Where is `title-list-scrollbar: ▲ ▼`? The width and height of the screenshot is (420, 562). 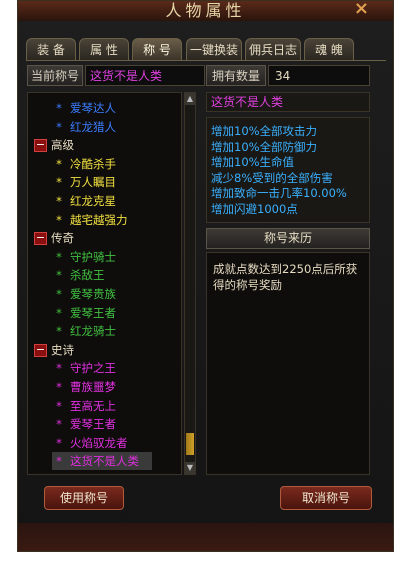 title-list-scrollbar: ▲ ▼ is located at coordinates (190, 283).